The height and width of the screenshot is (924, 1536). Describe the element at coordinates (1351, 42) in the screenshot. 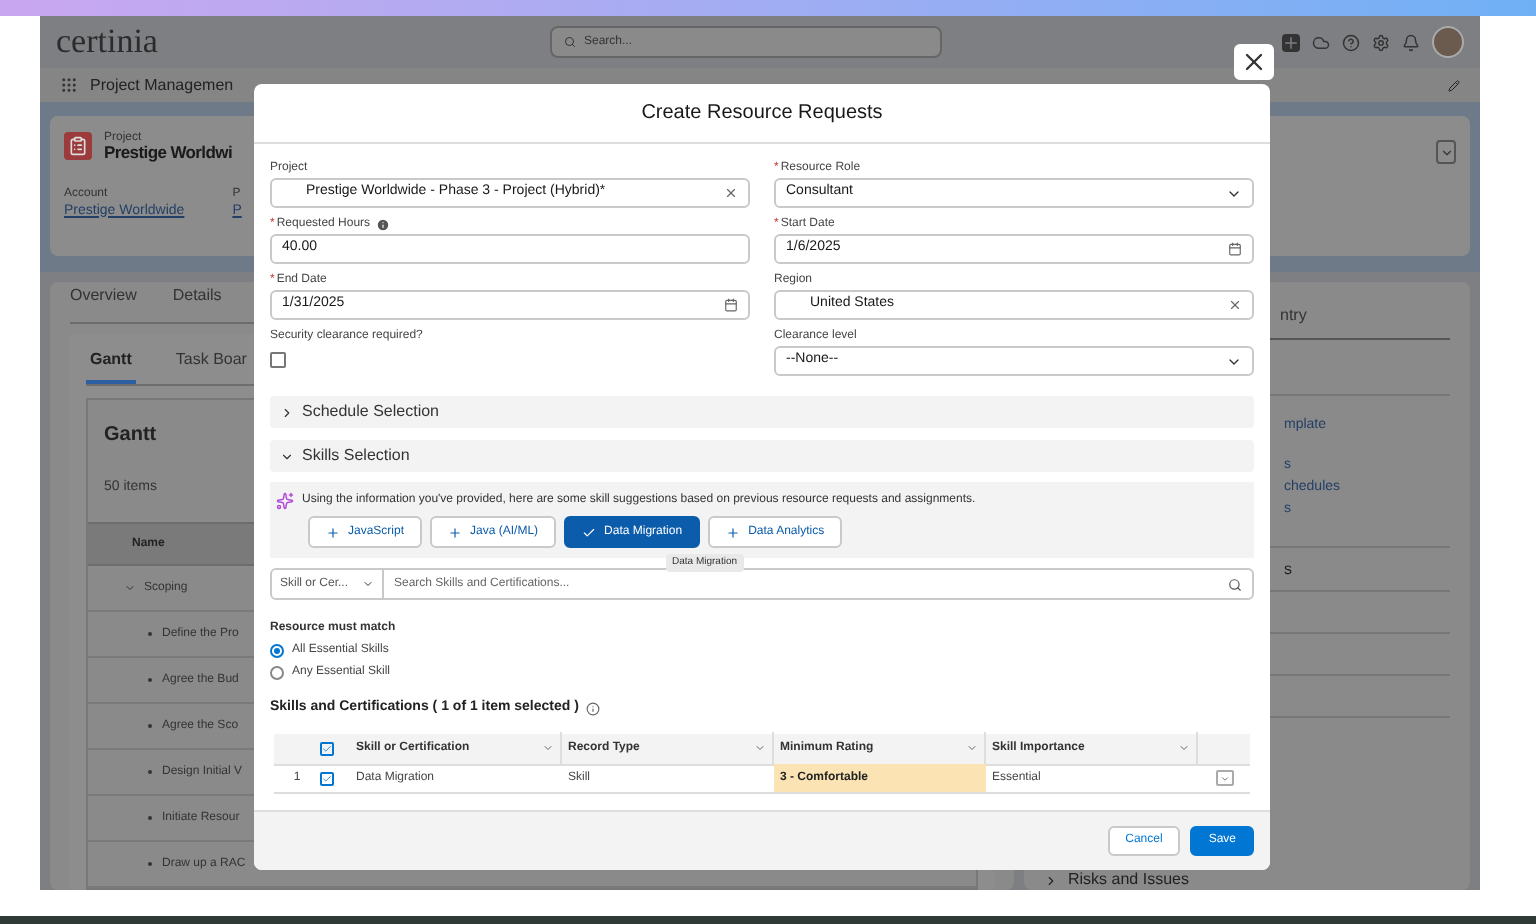

I see `help-icon` at that location.